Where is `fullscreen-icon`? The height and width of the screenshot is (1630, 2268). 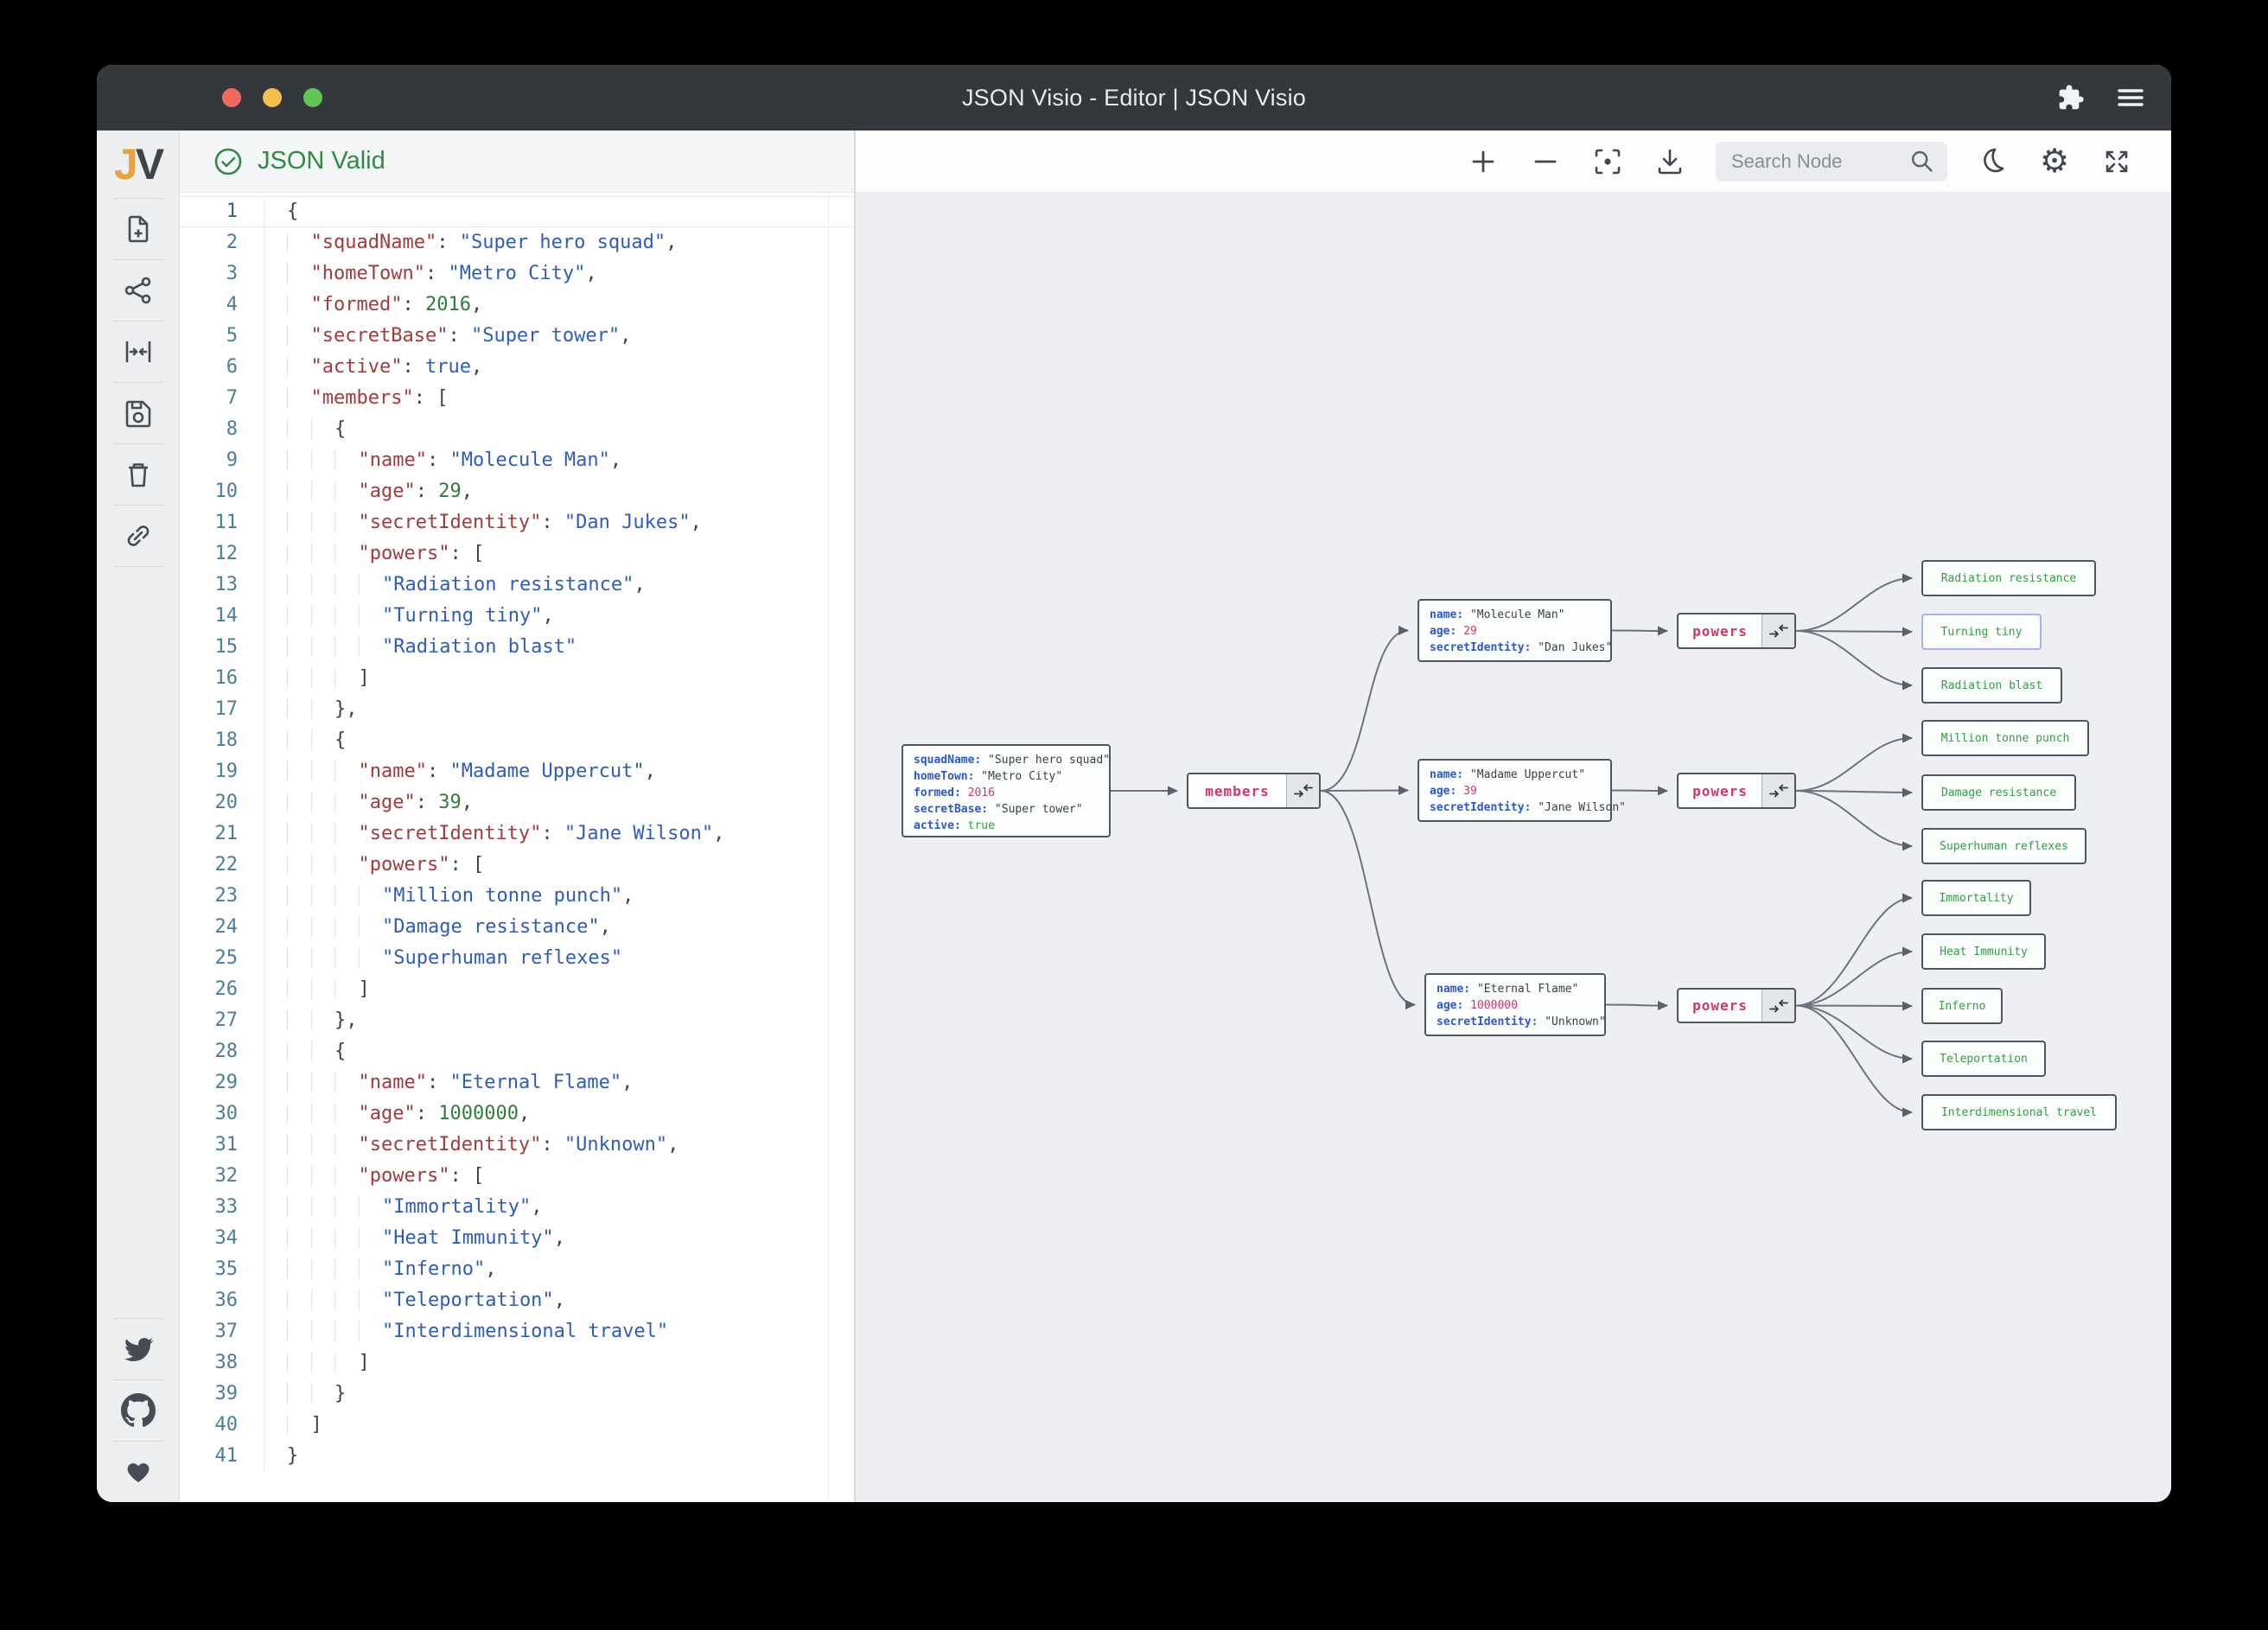 fullscreen-icon is located at coordinates (2117, 161).